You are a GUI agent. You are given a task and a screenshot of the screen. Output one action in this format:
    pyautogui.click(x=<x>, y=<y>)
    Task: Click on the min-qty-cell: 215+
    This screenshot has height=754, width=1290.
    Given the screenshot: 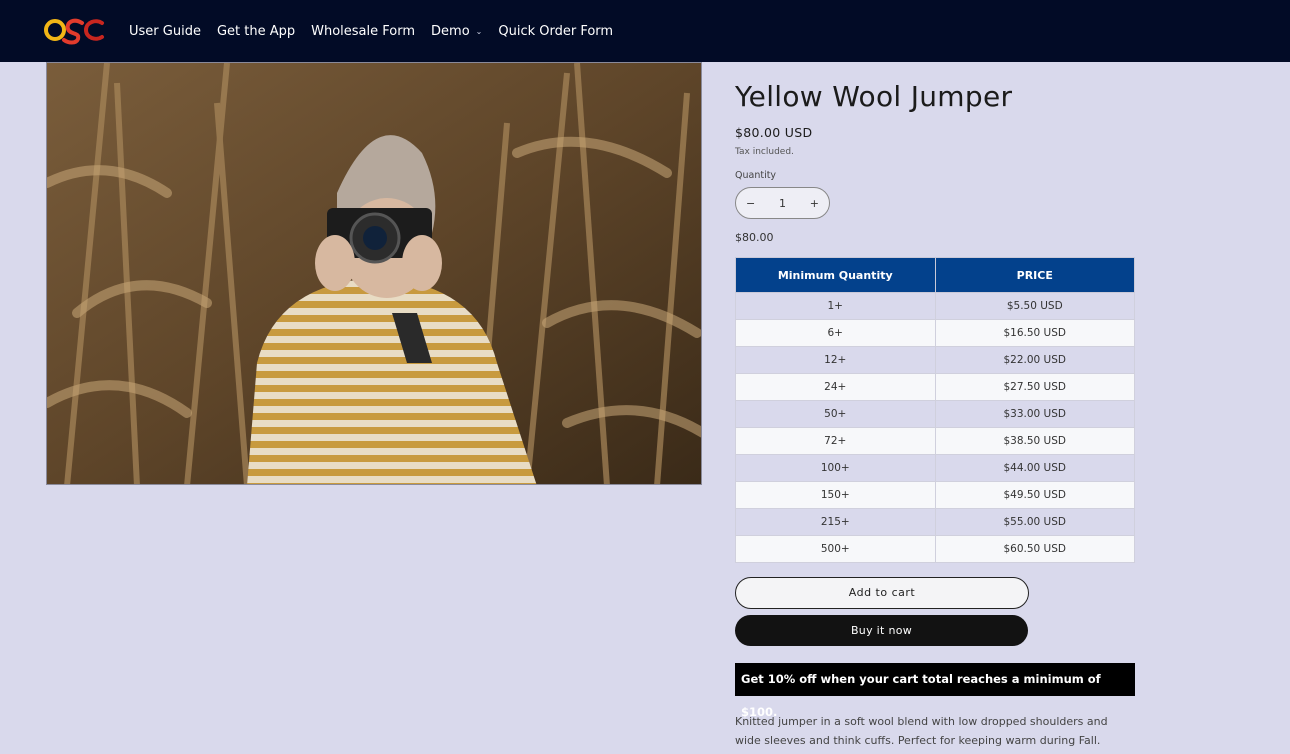 What is the action you would take?
    pyautogui.click(x=835, y=522)
    